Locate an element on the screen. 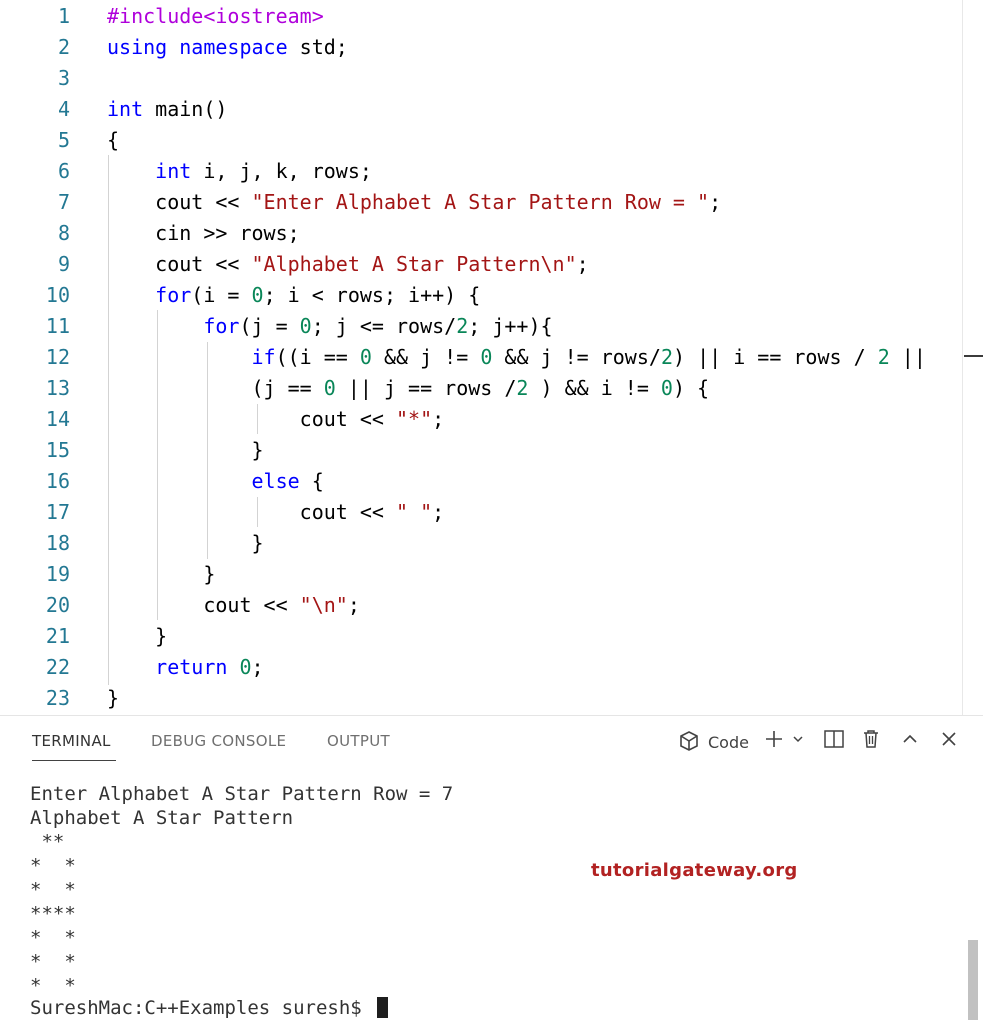  code-token-kw: for is located at coordinates (221, 326).